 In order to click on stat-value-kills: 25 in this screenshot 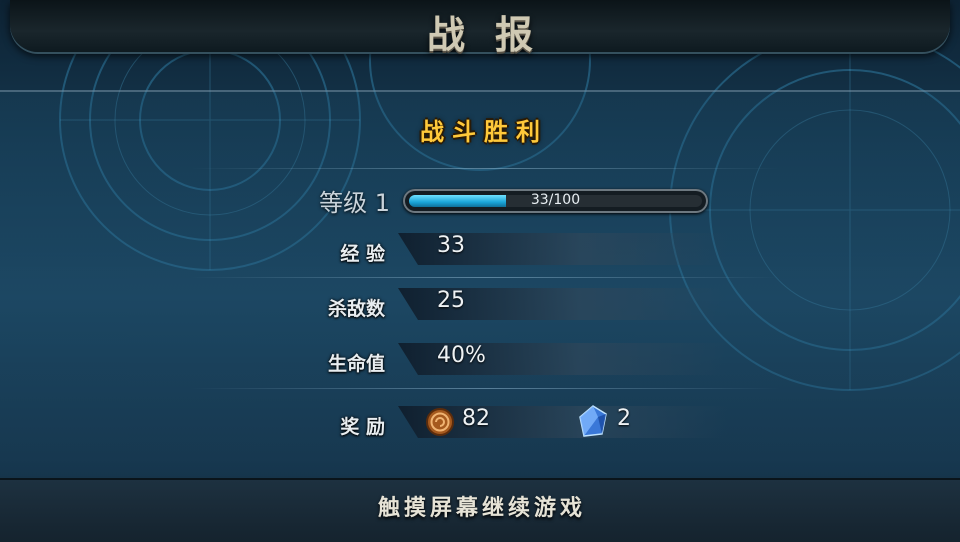, I will do `click(451, 300)`.